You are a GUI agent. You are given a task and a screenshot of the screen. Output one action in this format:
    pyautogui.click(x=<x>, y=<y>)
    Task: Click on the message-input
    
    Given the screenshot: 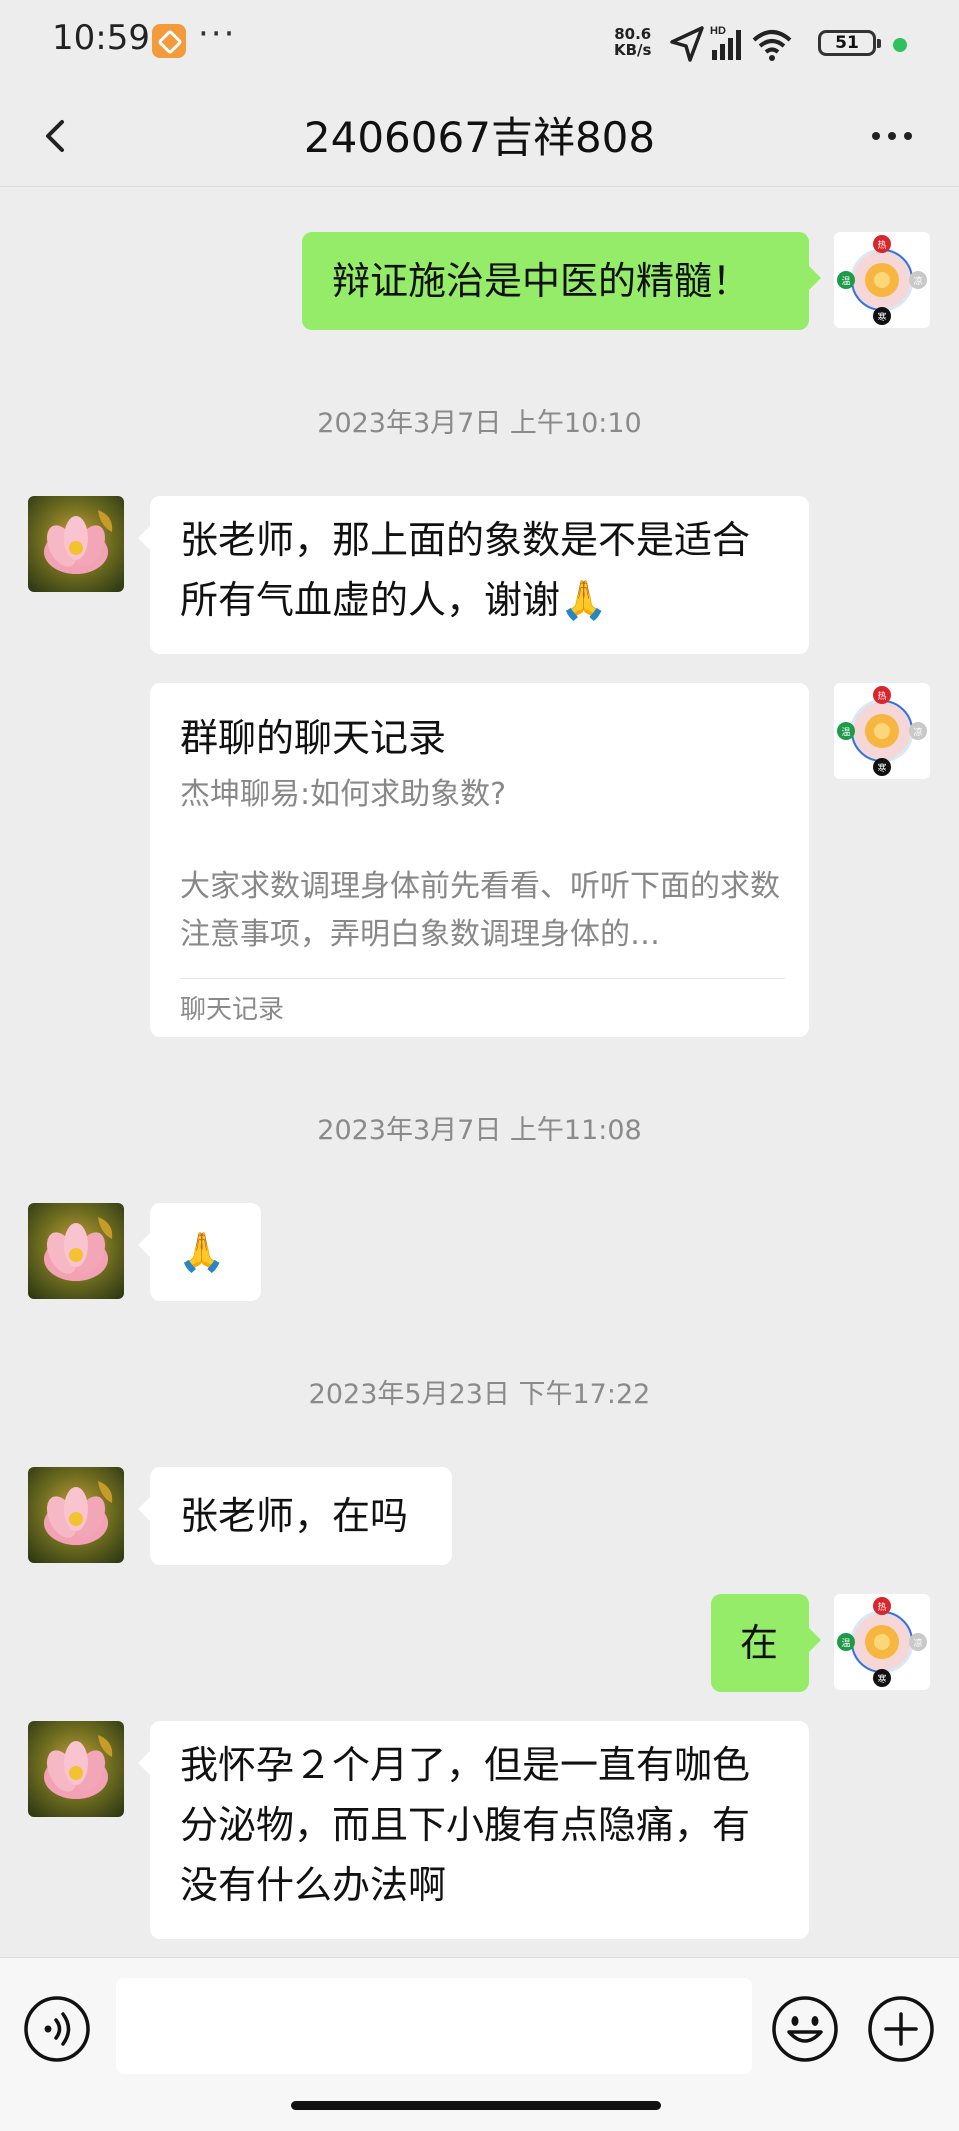 What is the action you would take?
    pyautogui.click(x=434, y=2026)
    